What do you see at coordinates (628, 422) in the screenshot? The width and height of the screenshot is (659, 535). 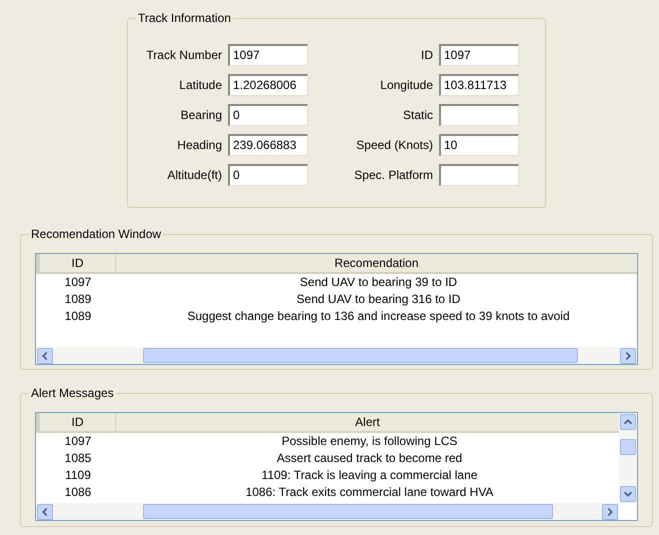 I see `scroll-up-icon` at bounding box center [628, 422].